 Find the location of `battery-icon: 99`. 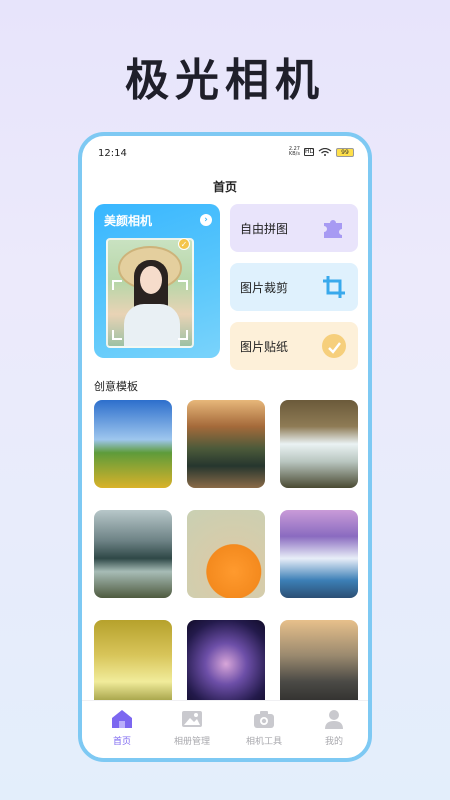

battery-icon: 99 is located at coordinates (345, 152).